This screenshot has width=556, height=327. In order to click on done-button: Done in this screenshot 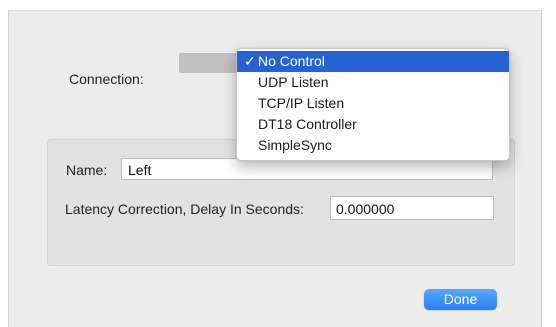, I will do `click(460, 299)`.